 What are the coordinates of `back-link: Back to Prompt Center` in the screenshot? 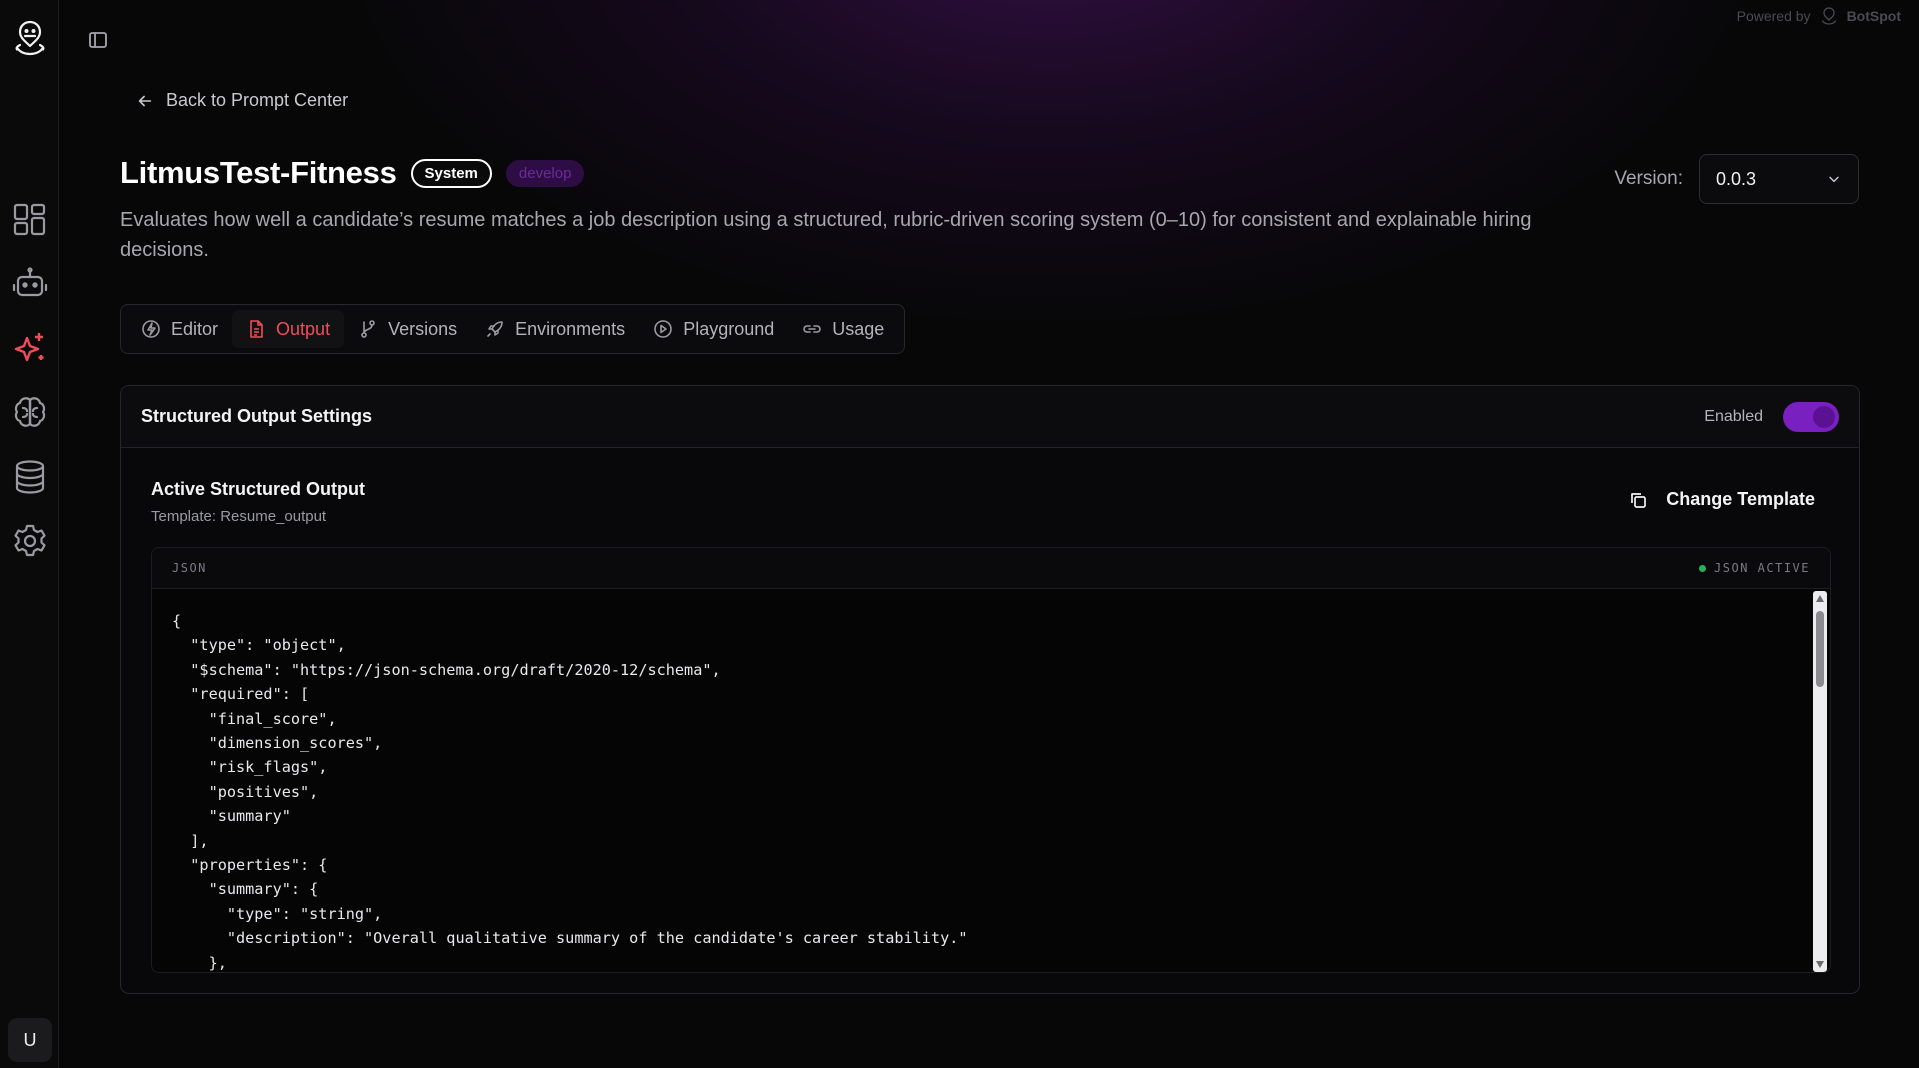 It's located at (242, 100).